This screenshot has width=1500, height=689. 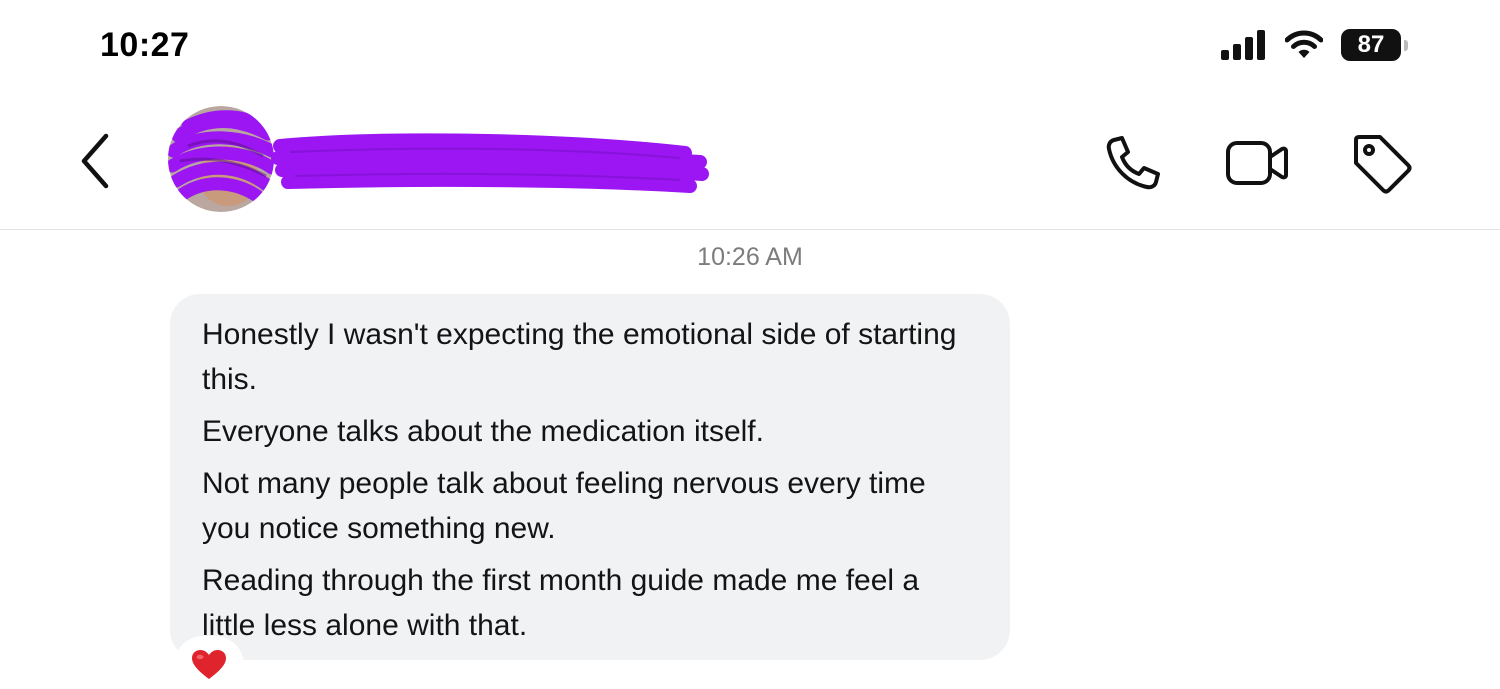 I want to click on heart-icon, so click(x=209, y=664).